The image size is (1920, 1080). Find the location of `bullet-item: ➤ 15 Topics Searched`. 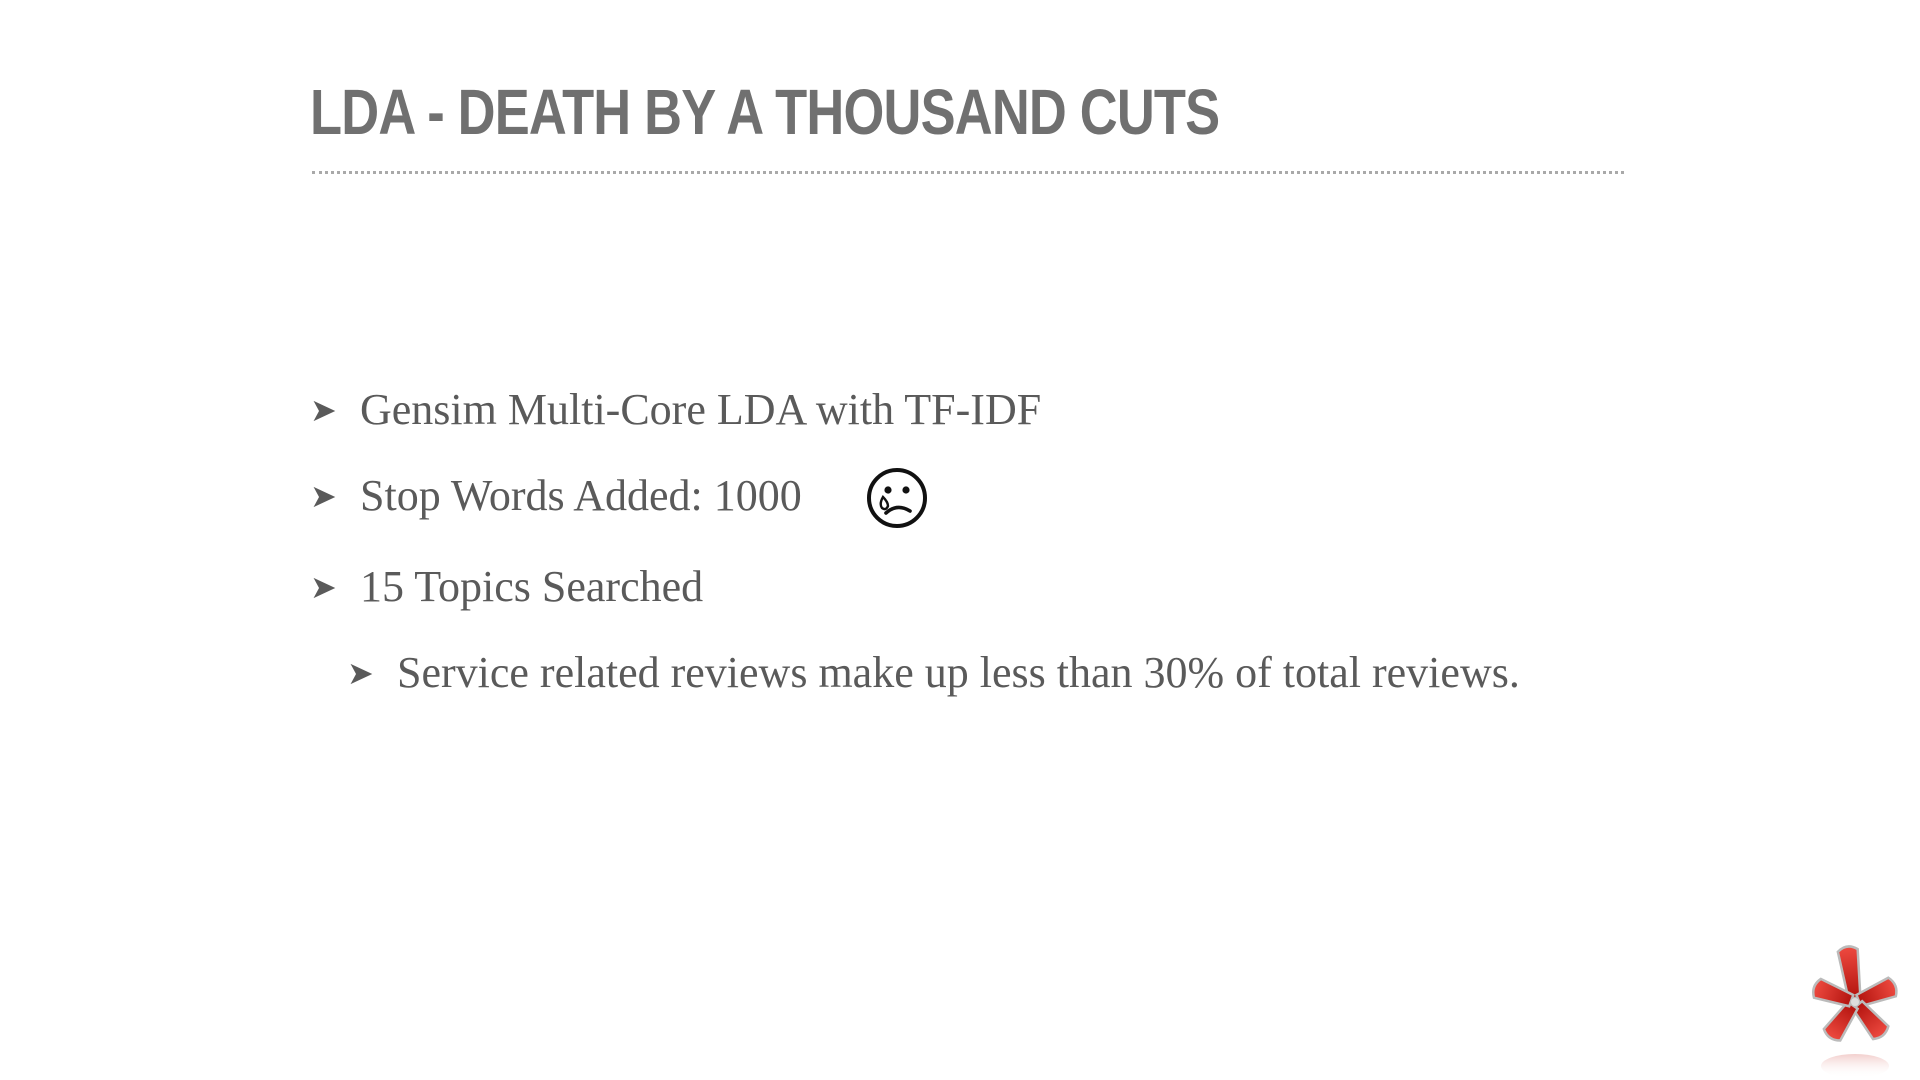

bullet-item: ➤ 15 Topics Searched is located at coordinates (960, 587).